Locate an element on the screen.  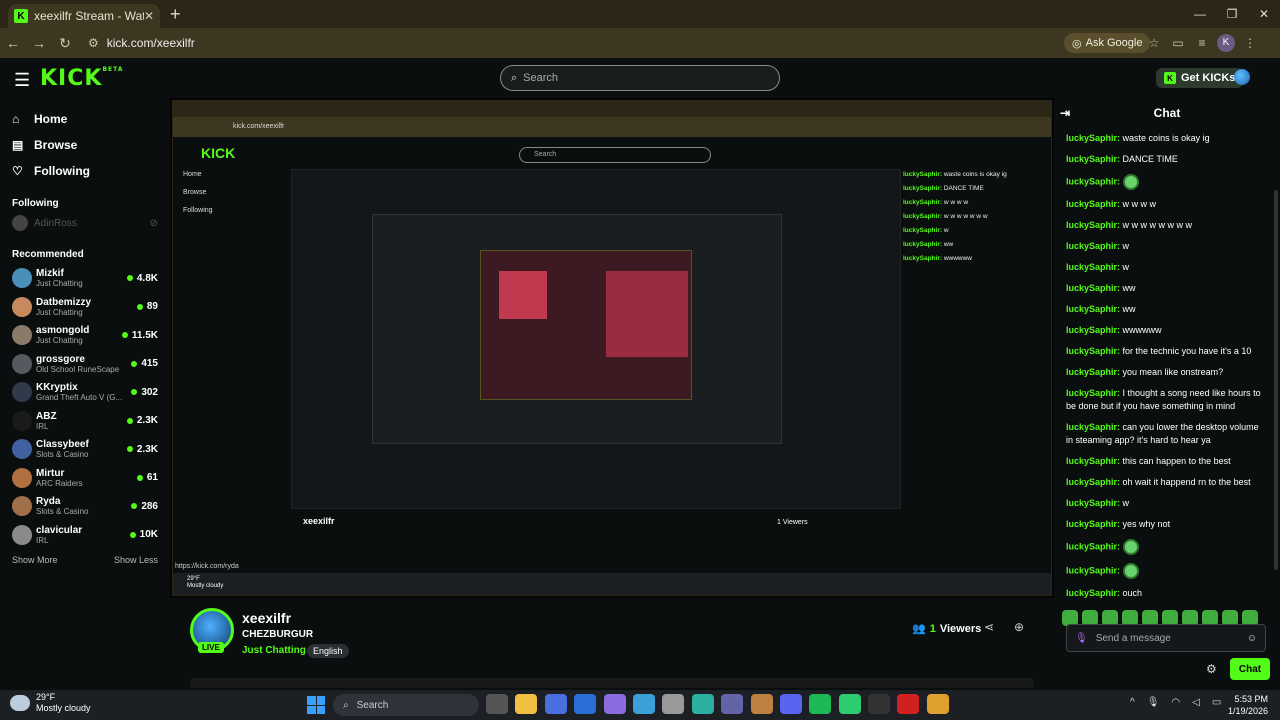
taskbar-search-input: ⌕ Search is located at coordinates (406, 705).